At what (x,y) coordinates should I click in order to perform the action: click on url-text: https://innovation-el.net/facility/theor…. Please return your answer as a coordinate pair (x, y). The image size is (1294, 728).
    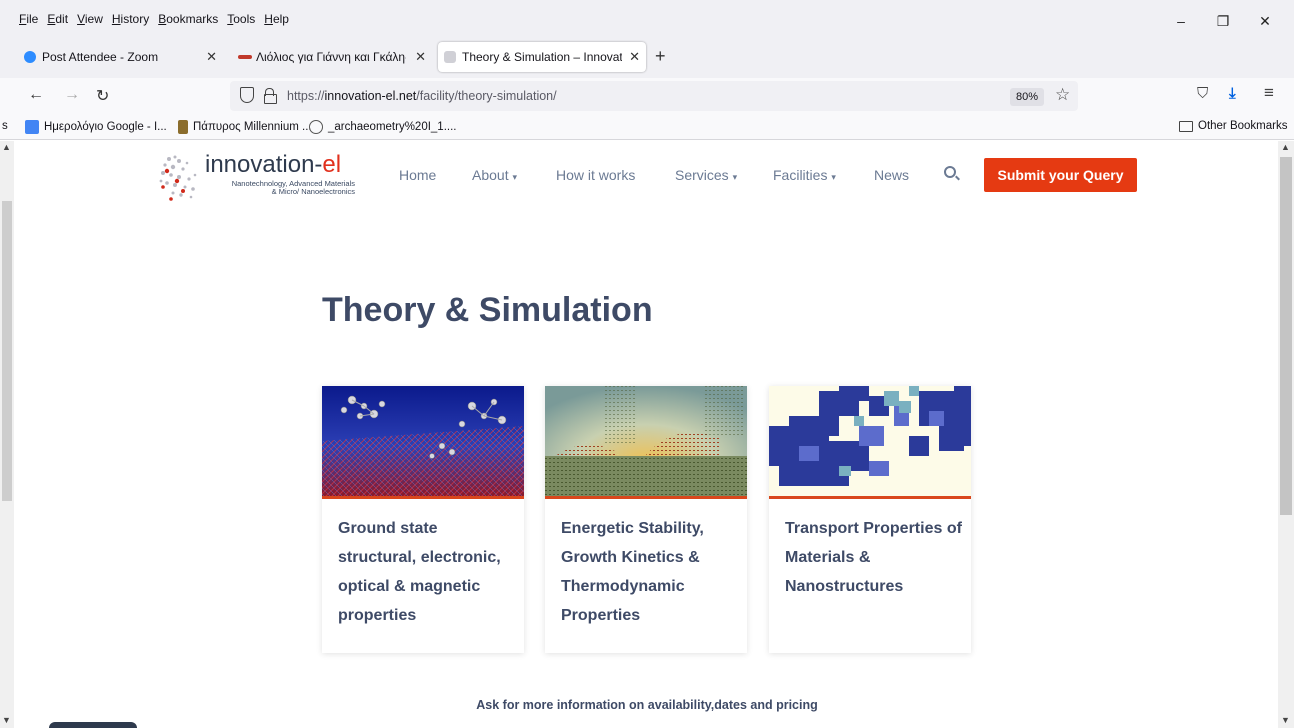
    Looking at the image, I should click on (422, 96).